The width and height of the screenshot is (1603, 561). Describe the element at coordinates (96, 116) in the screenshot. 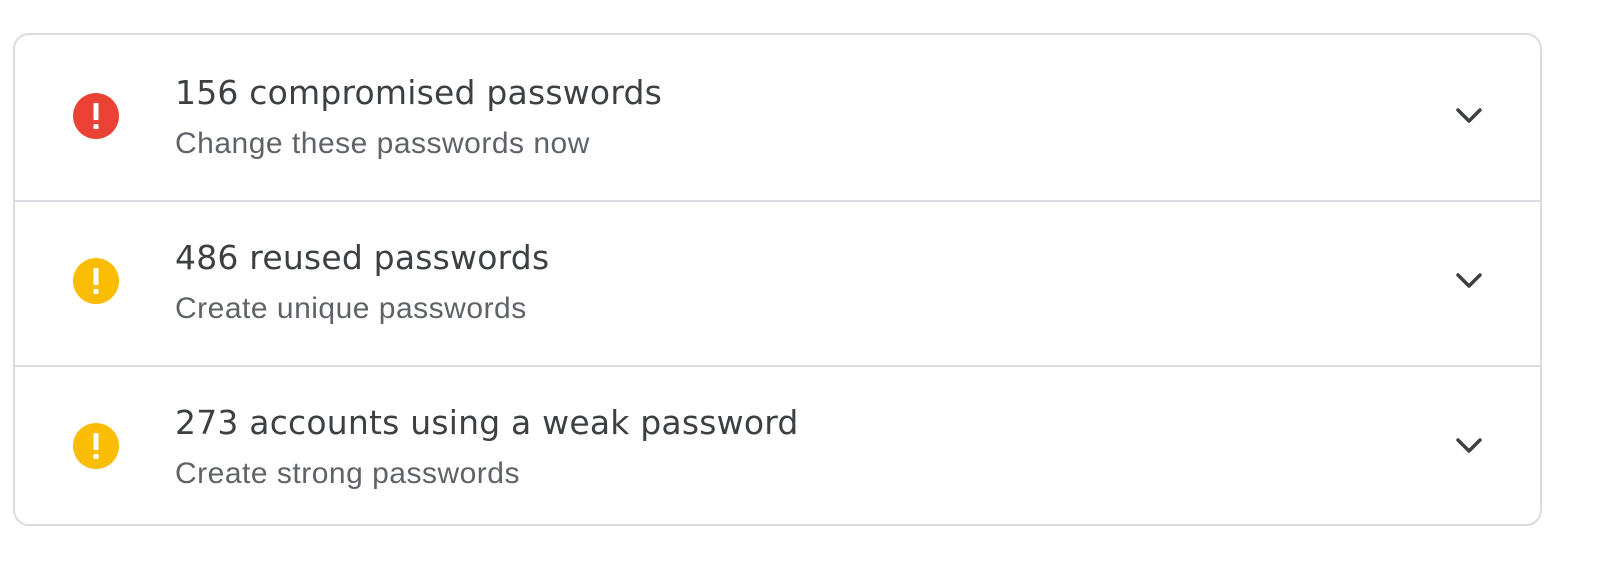

I see `error-icon` at that location.